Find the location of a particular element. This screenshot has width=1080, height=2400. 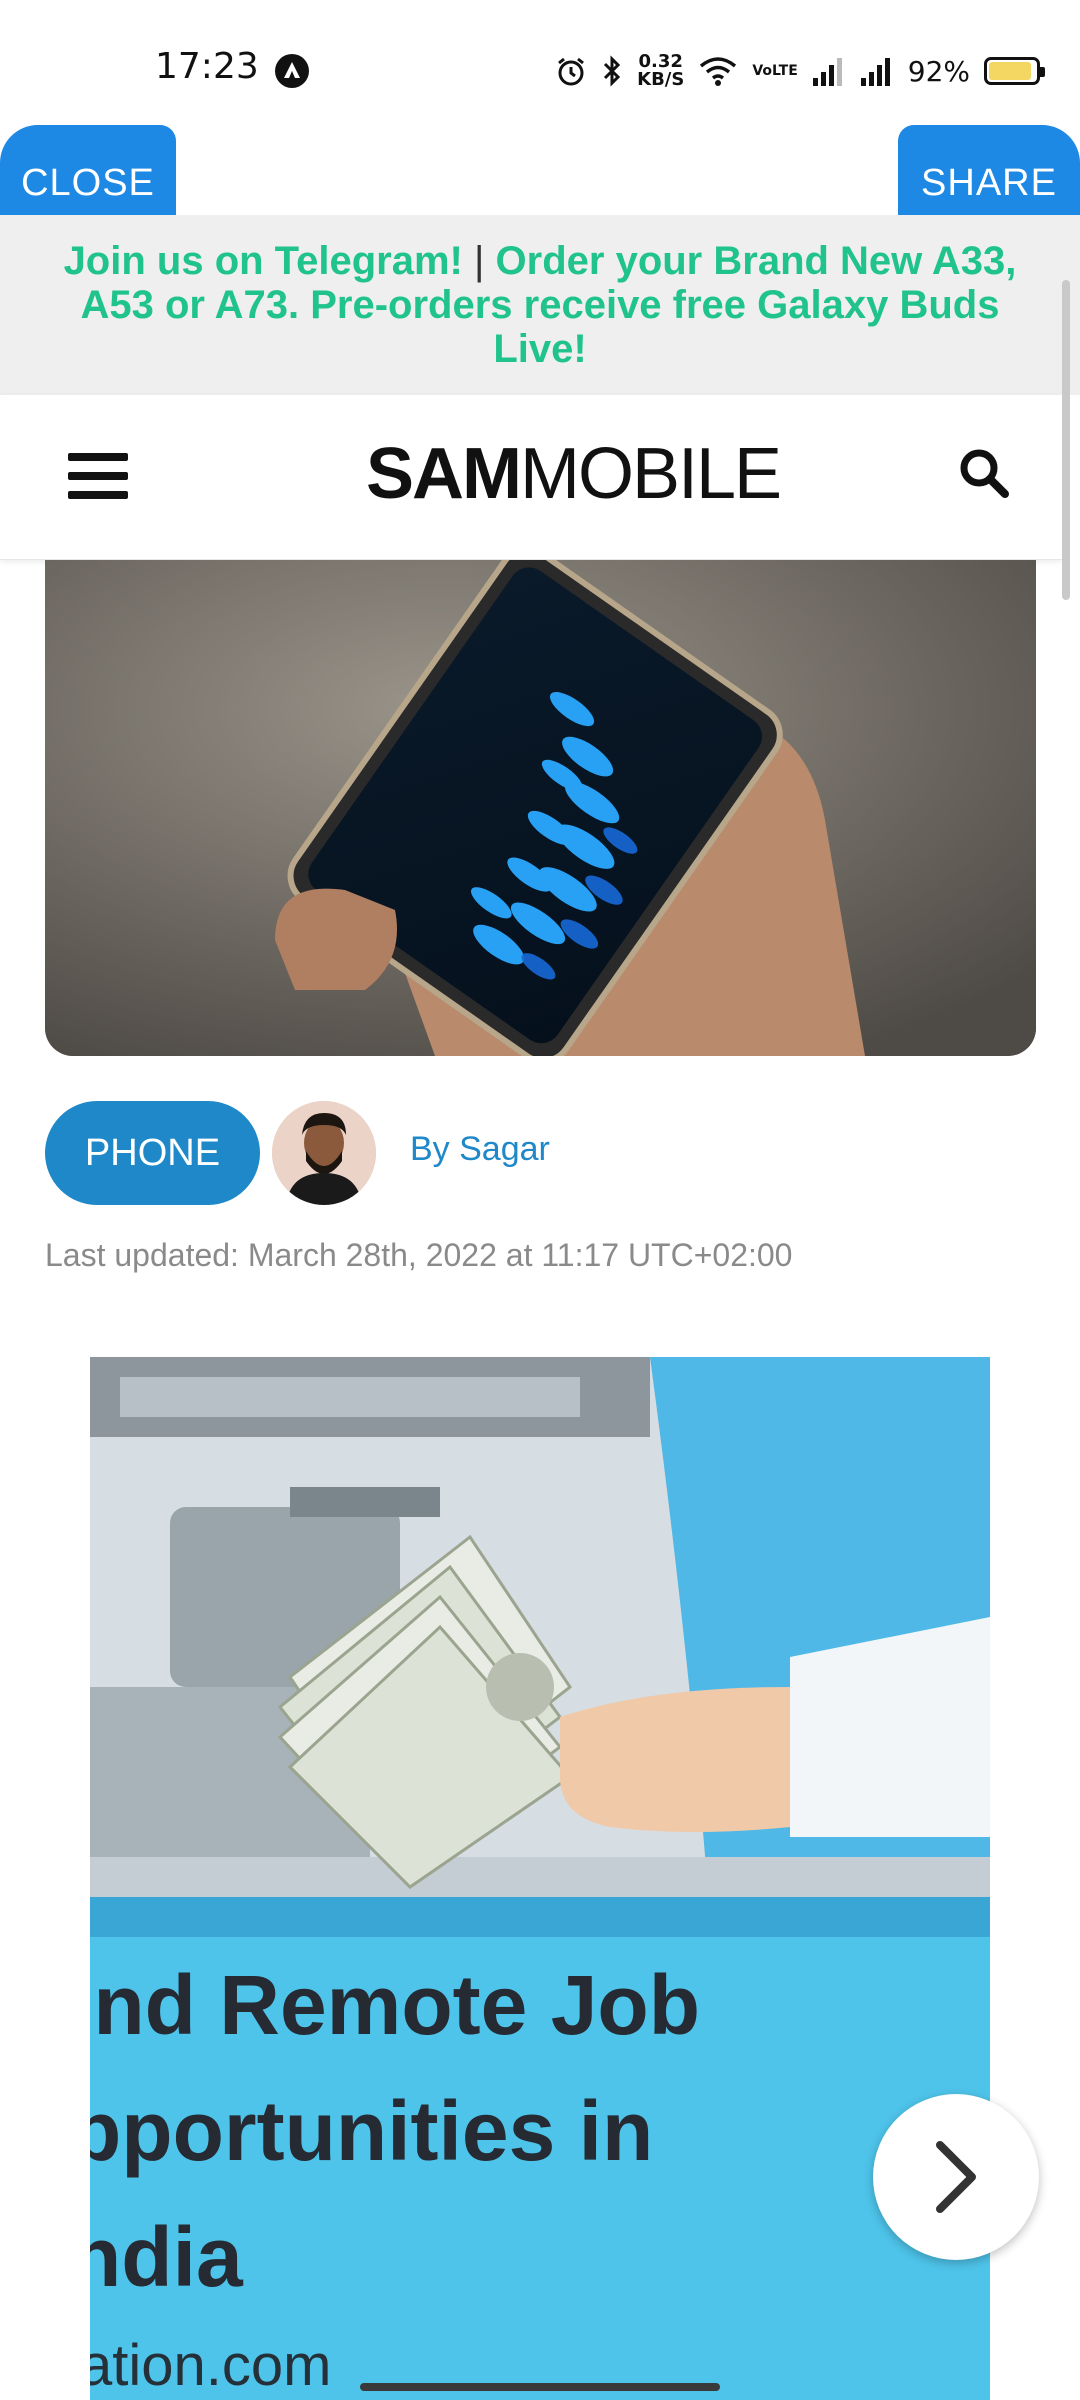

battery-fill is located at coordinates (1010, 71).